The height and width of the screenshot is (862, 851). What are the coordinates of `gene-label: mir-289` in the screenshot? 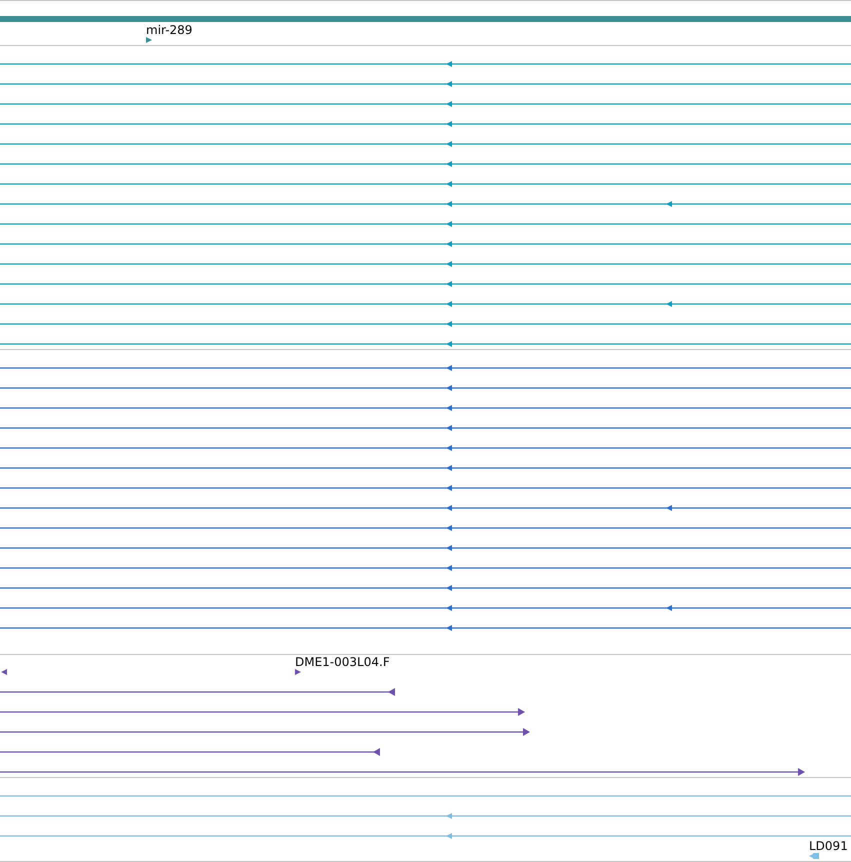 It's located at (169, 30).